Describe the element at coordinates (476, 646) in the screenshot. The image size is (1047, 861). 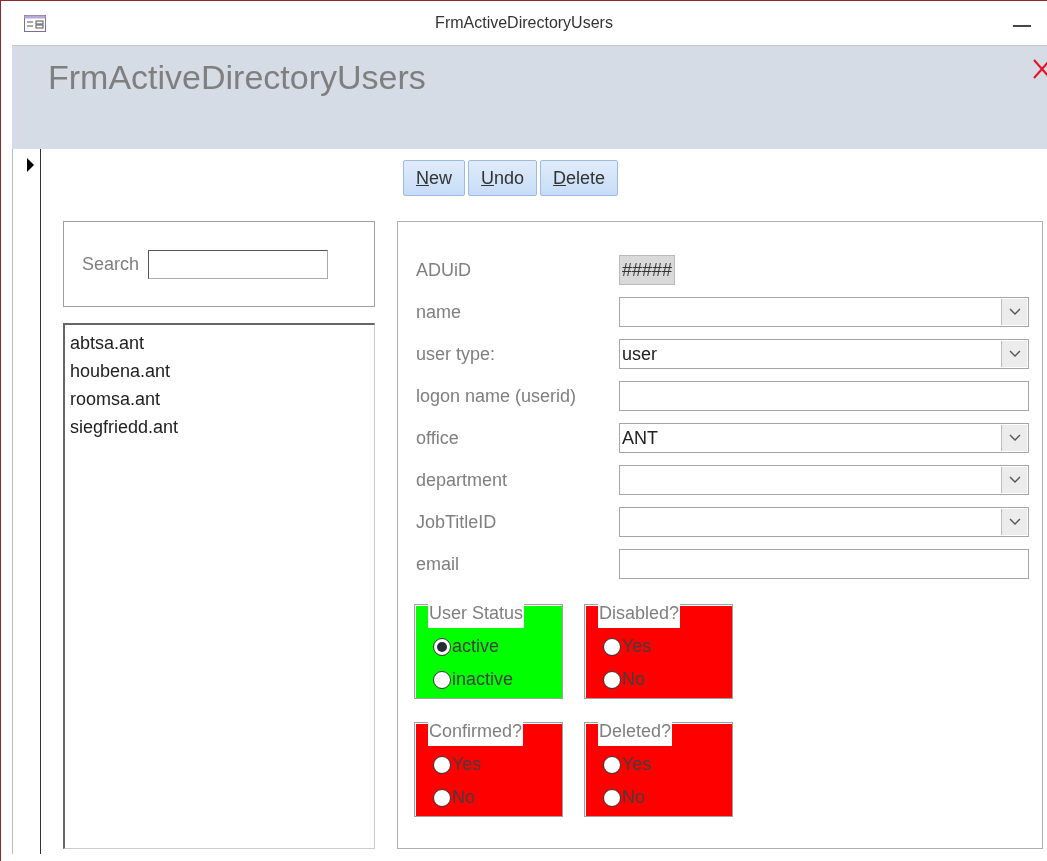
I see `option-label: active` at that location.